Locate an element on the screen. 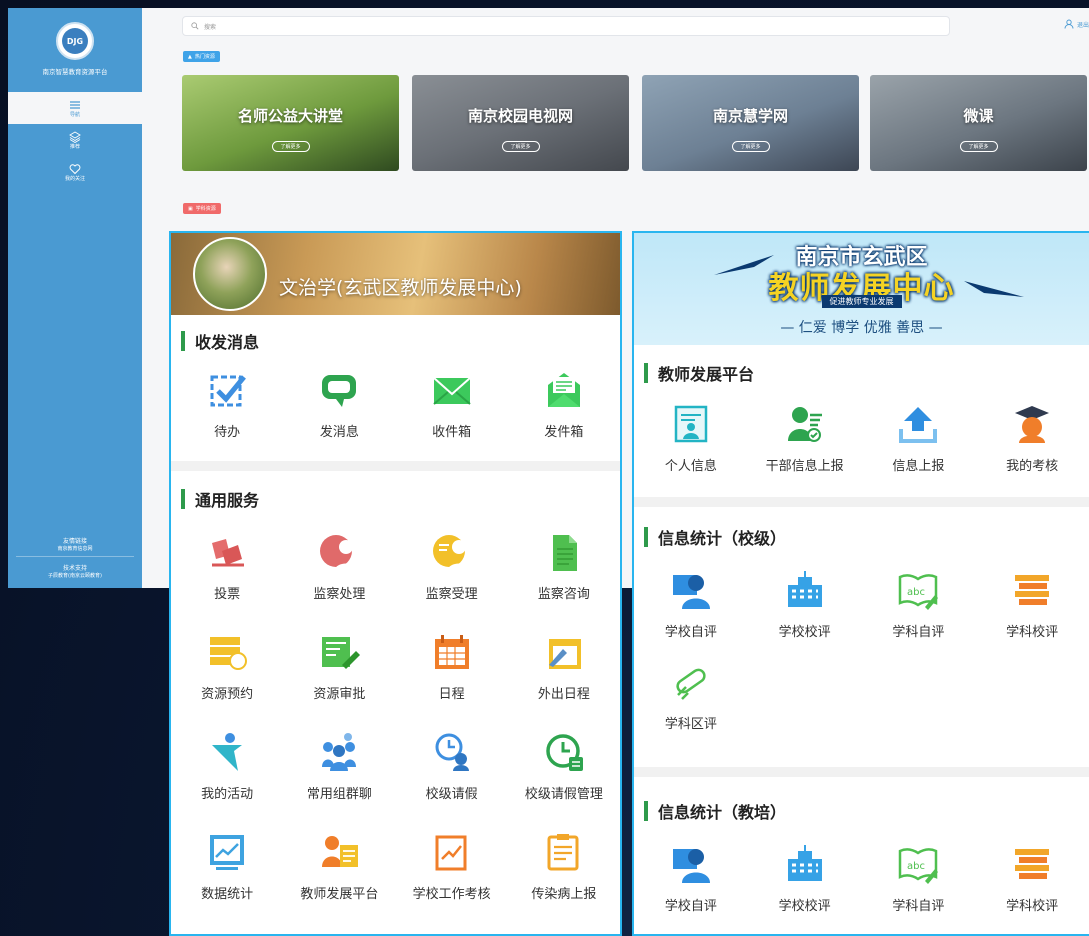 The height and width of the screenshot is (936, 1089). search-bar: 搜索 is located at coordinates (566, 26).